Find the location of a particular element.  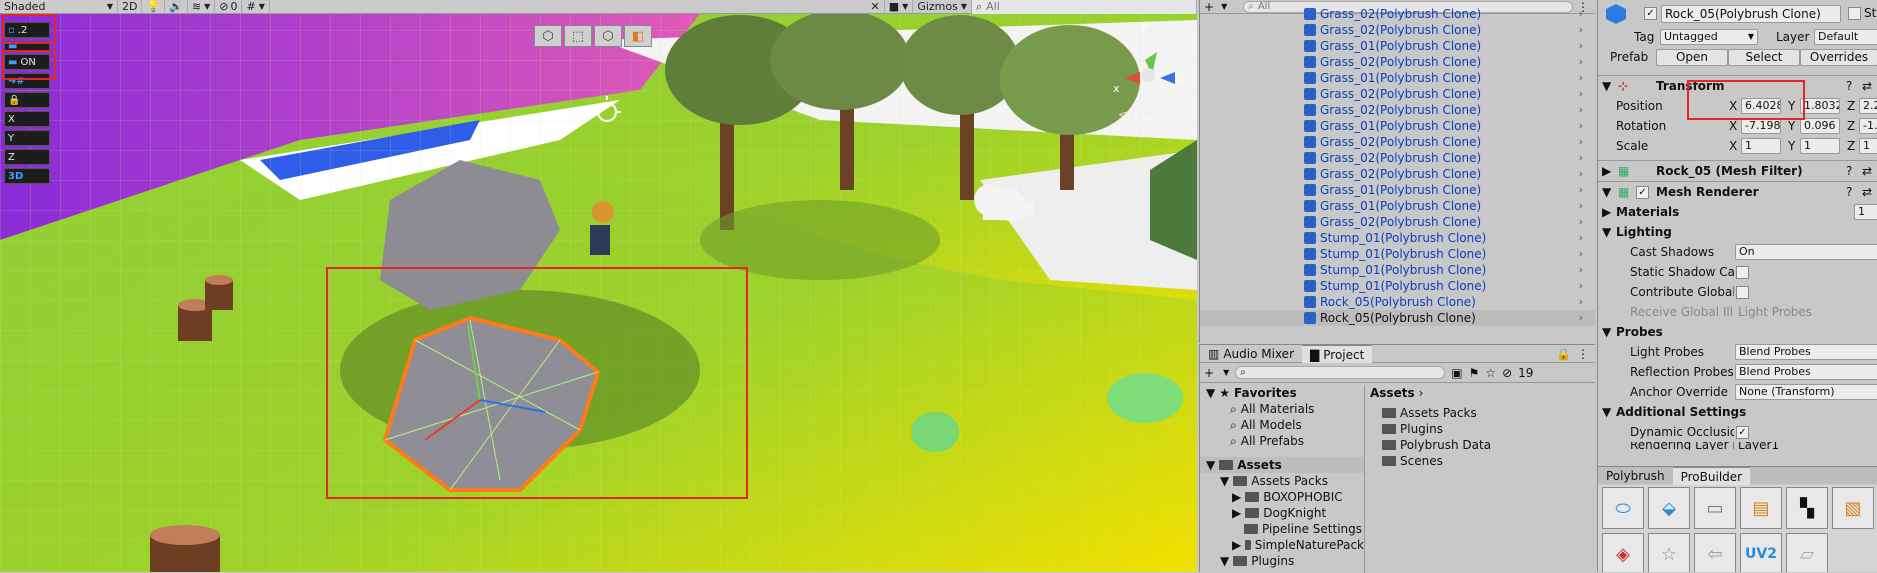

tab-project: ▇ Project is located at coordinates (1337, 354).